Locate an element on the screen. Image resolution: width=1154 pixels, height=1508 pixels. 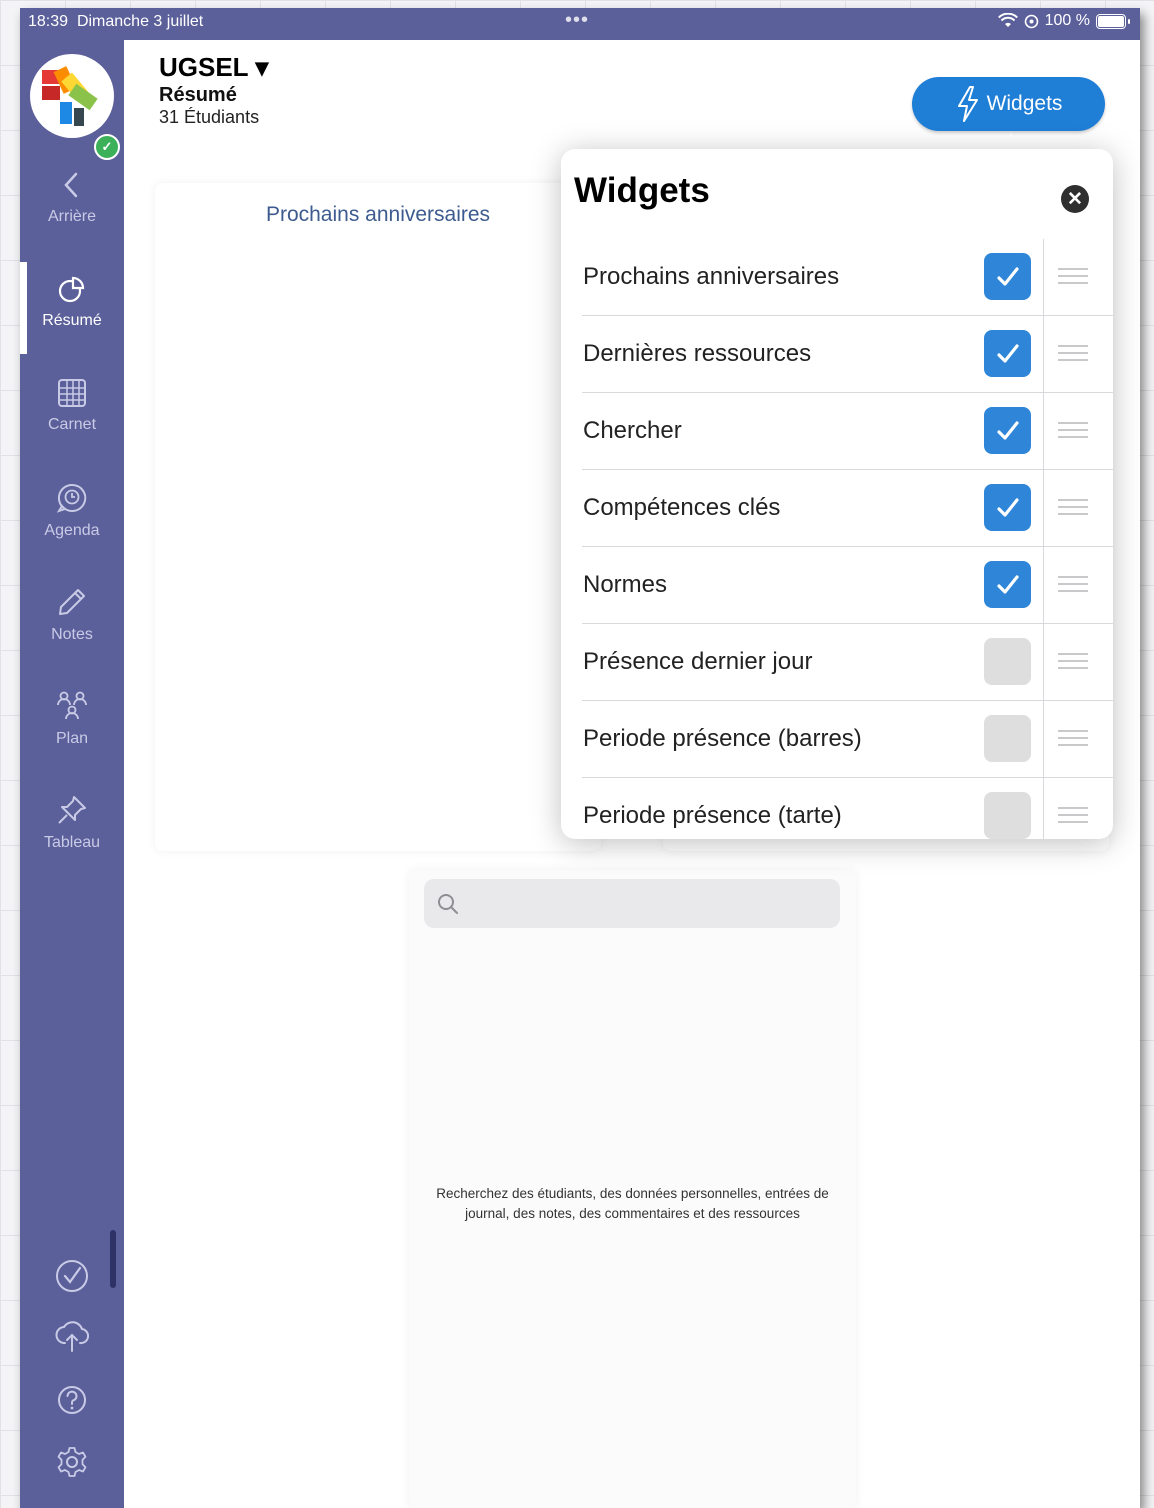
pin-icon is located at coordinates (72, 810).